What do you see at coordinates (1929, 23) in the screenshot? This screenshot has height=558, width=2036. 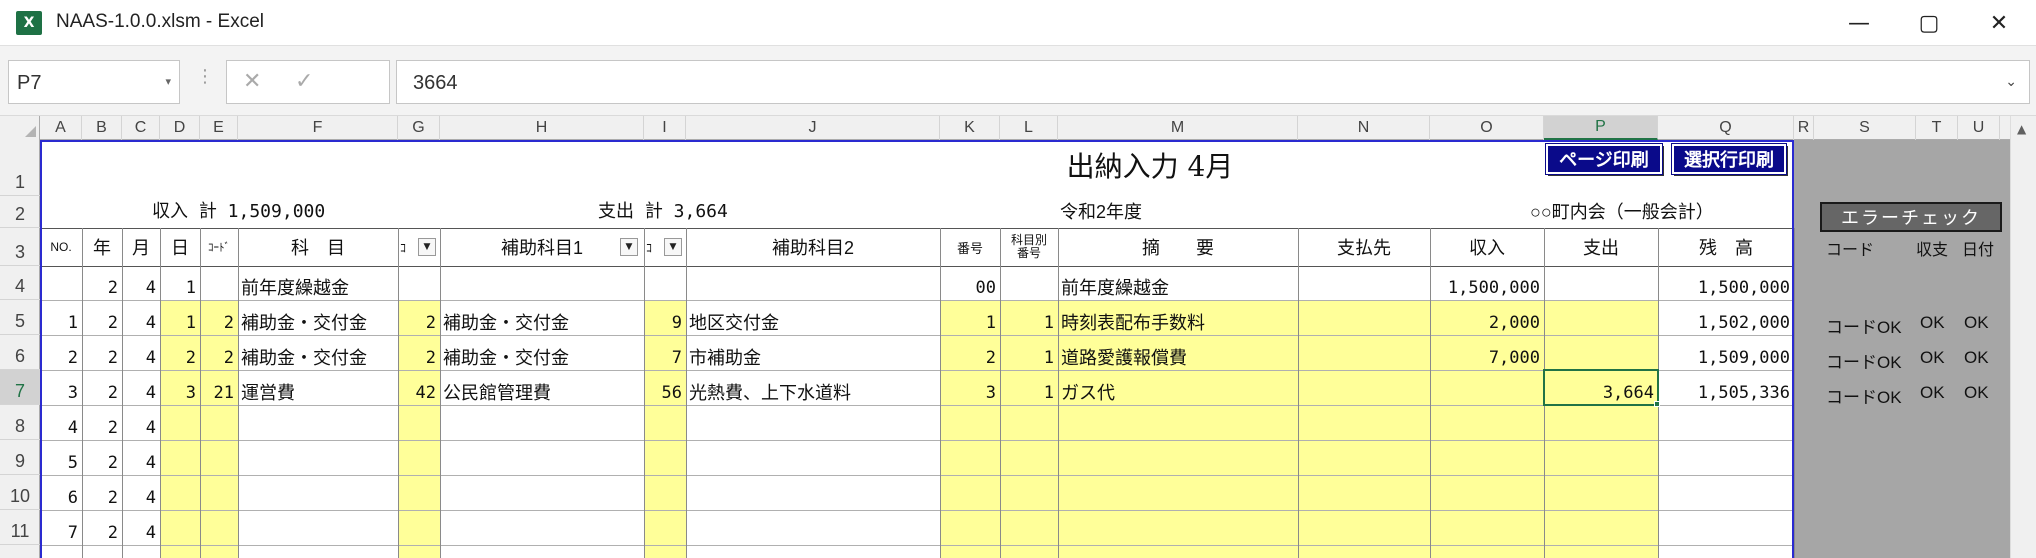 I see `maximize-button: ▢` at bounding box center [1929, 23].